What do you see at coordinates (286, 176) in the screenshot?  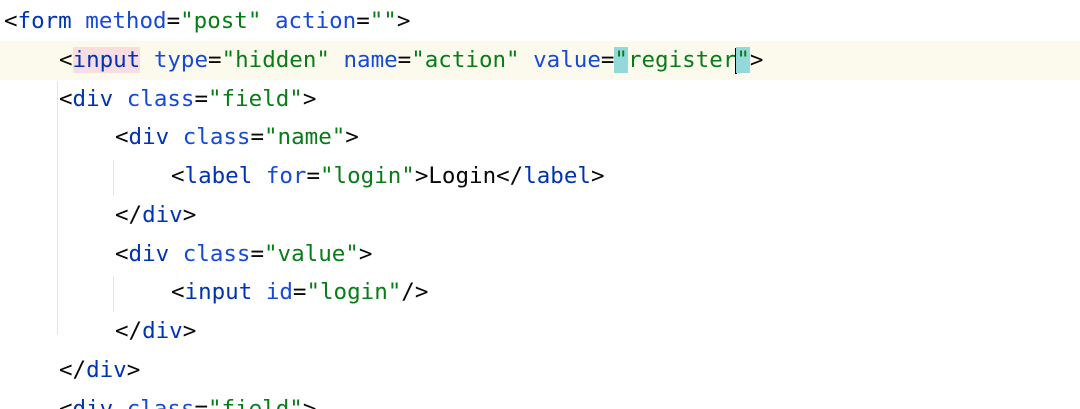 I see `attribute-name: for` at bounding box center [286, 176].